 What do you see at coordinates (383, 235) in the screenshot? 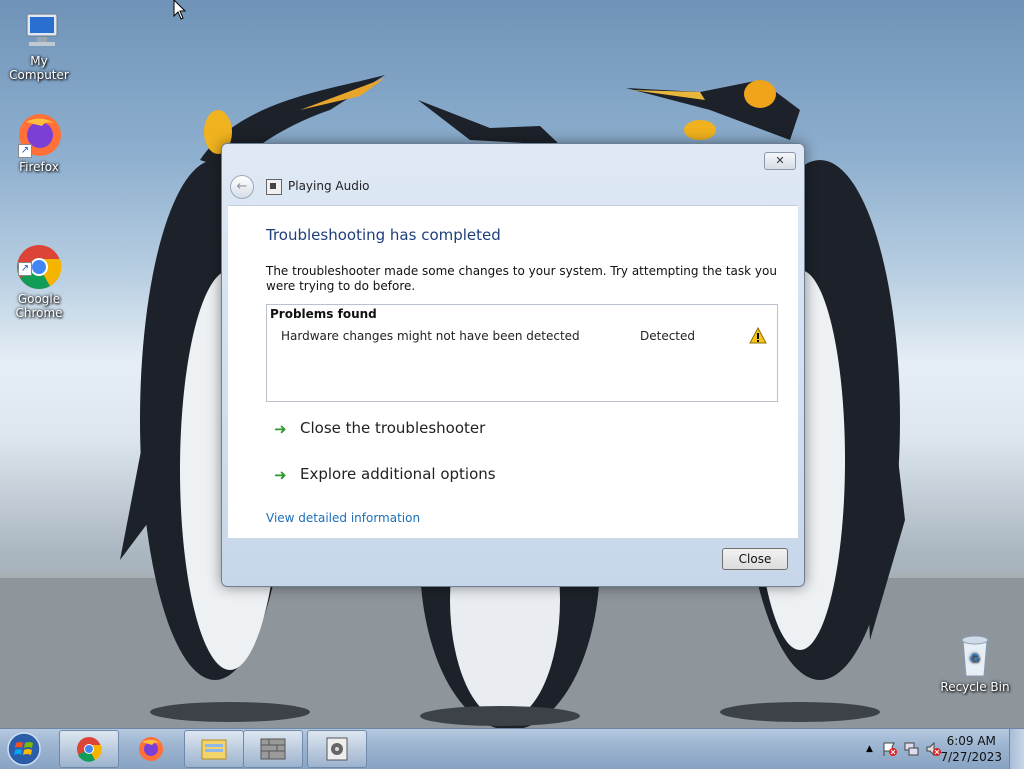
I see `page-heading: Troubleshooting has completed` at bounding box center [383, 235].